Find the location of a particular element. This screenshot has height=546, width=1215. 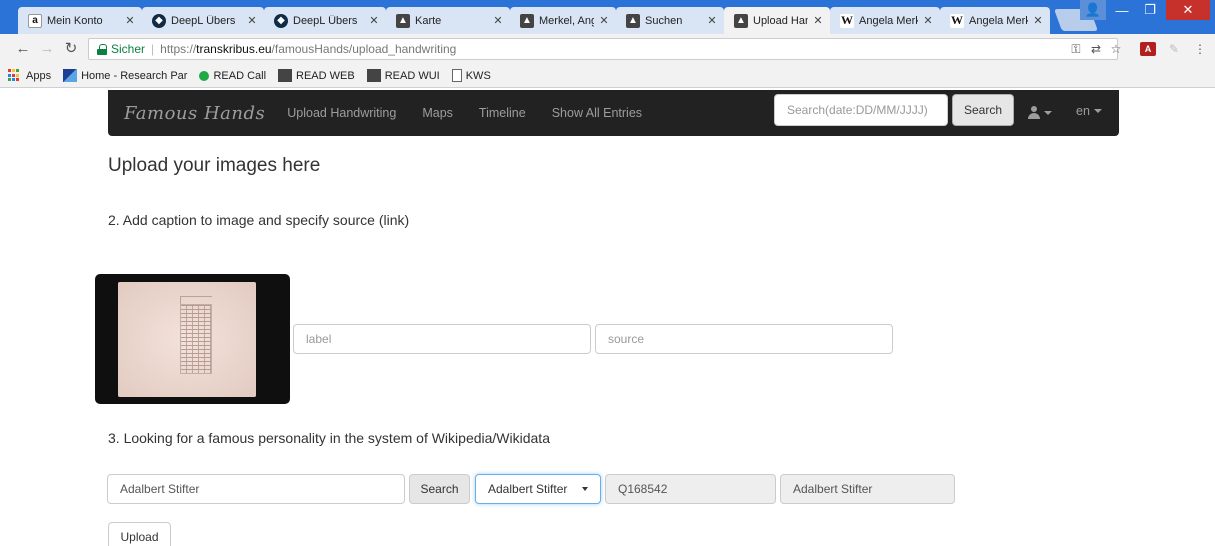

uploaded-image-thumbnail is located at coordinates (192, 339).